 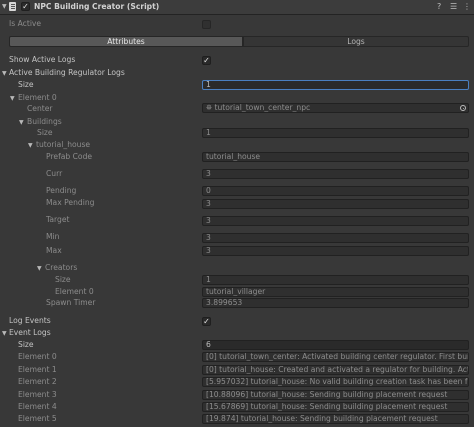 What do you see at coordinates (30, 320) in the screenshot?
I see `log-events-label: Log Events` at bounding box center [30, 320].